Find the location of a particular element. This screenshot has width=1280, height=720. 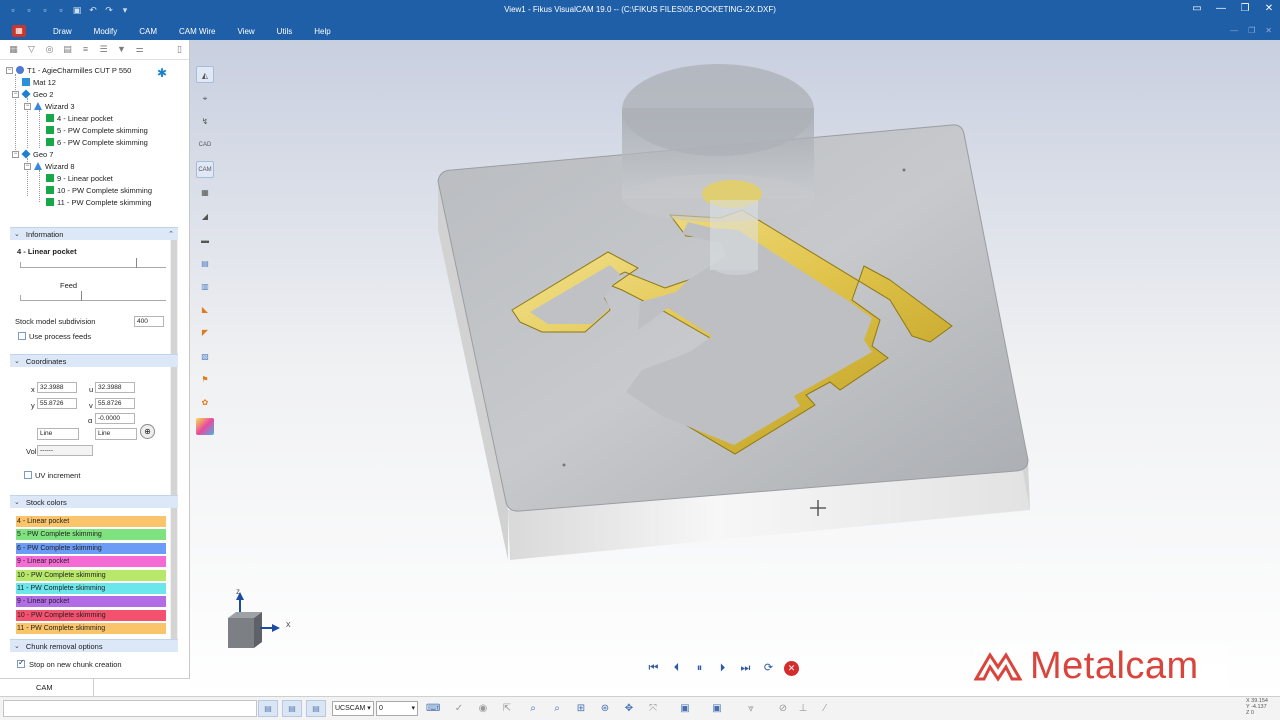

u-input: 32.3988 is located at coordinates (115, 387).